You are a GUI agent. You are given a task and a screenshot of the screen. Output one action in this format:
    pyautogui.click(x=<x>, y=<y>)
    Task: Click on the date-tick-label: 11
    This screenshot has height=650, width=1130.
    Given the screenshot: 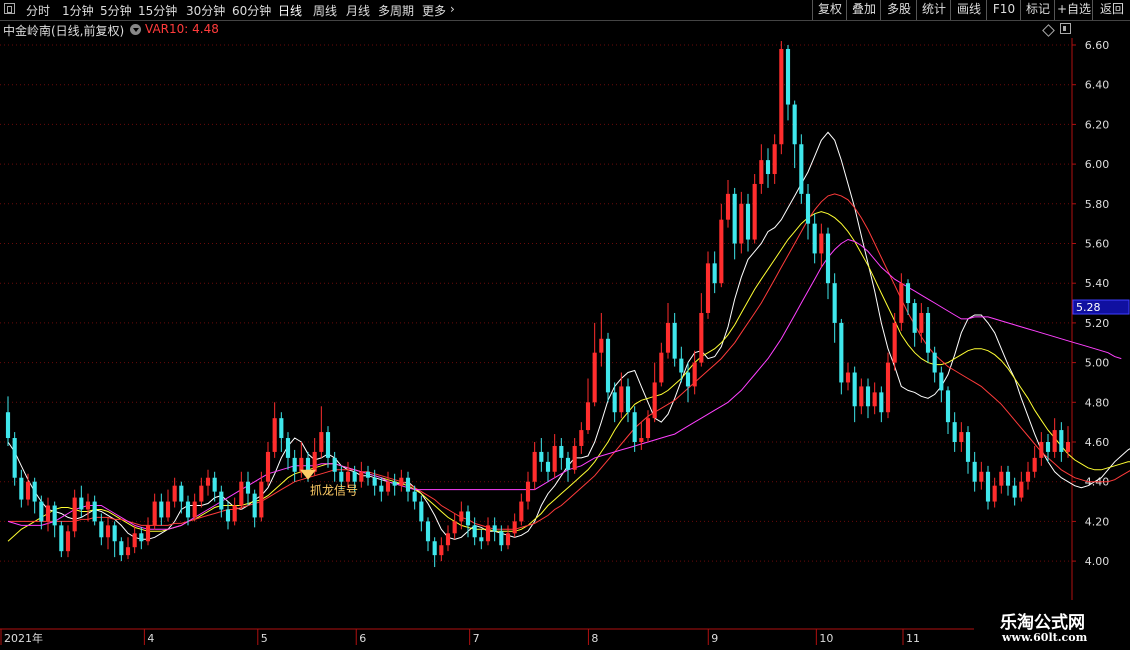 What is the action you would take?
    pyautogui.click(x=913, y=638)
    